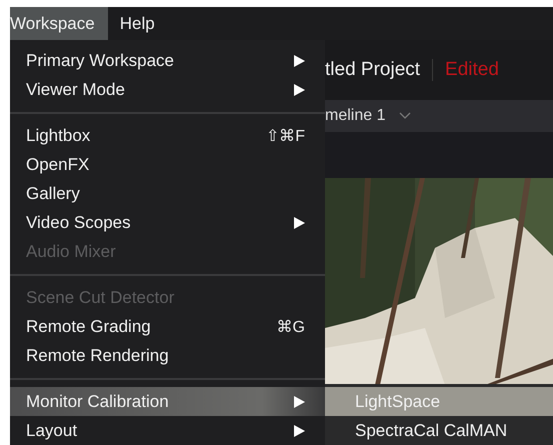  I want to click on menu-item: Viewer Mode, so click(167, 89).